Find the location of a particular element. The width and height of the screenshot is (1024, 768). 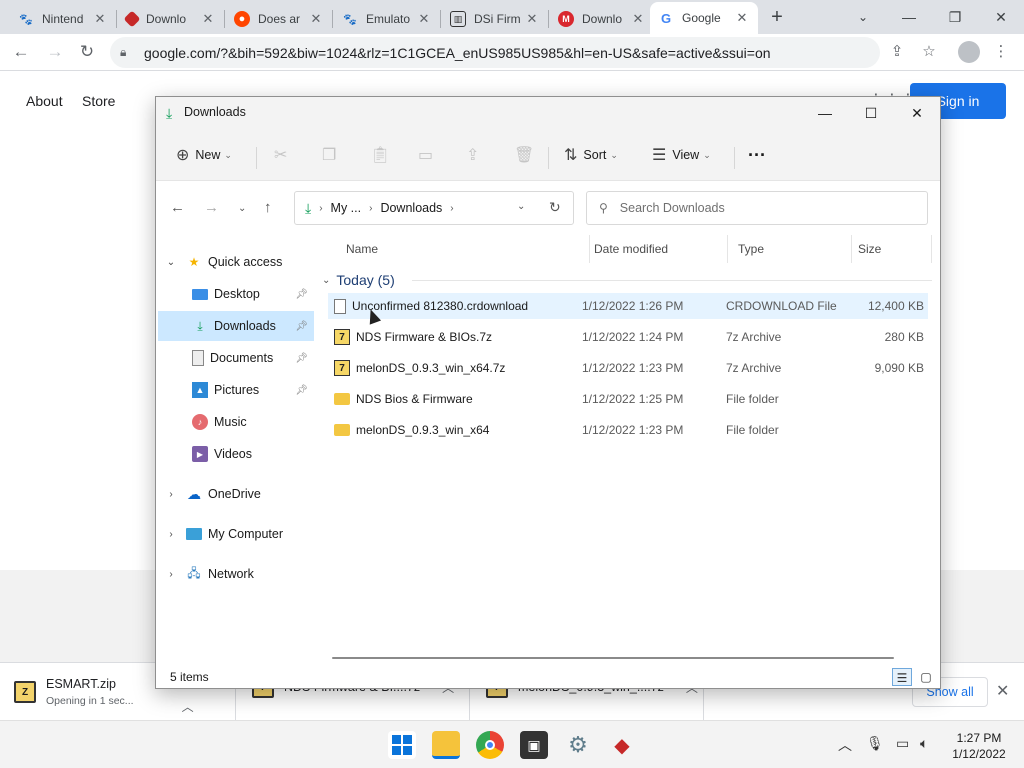

horizontal-scrollbar is located at coordinates (613, 658).